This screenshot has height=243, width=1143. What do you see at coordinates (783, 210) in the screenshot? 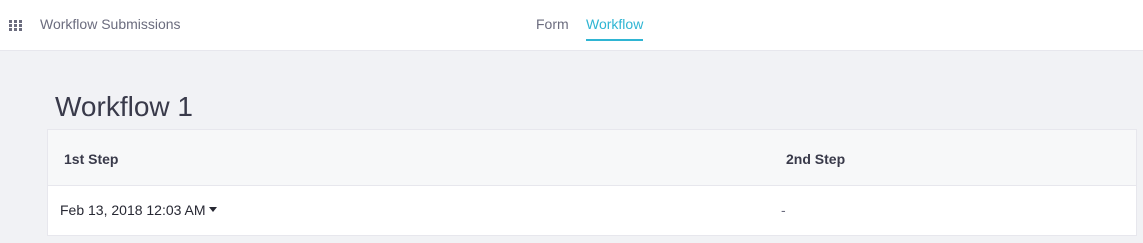
I see `step2-value: -` at bounding box center [783, 210].